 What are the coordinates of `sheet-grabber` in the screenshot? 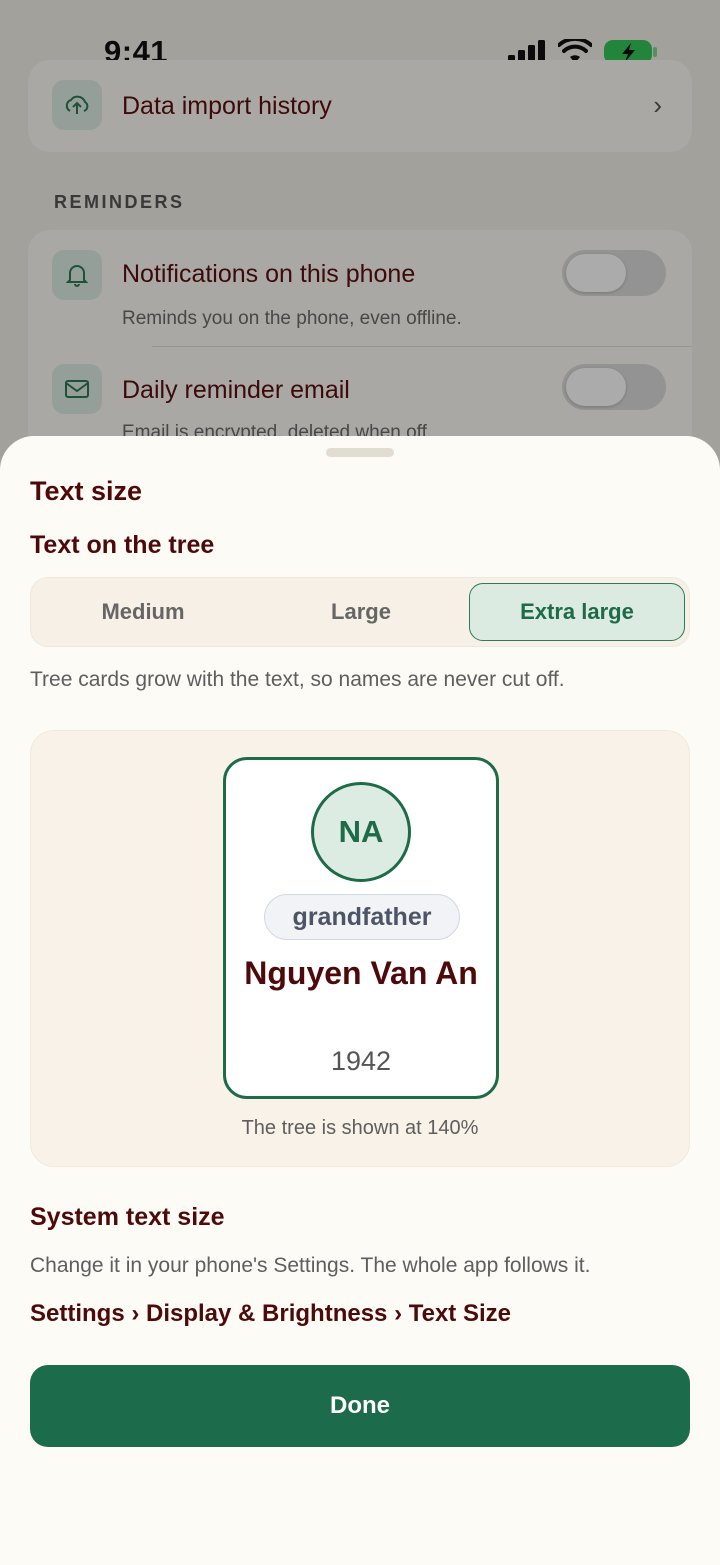 It's located at (360, 452).